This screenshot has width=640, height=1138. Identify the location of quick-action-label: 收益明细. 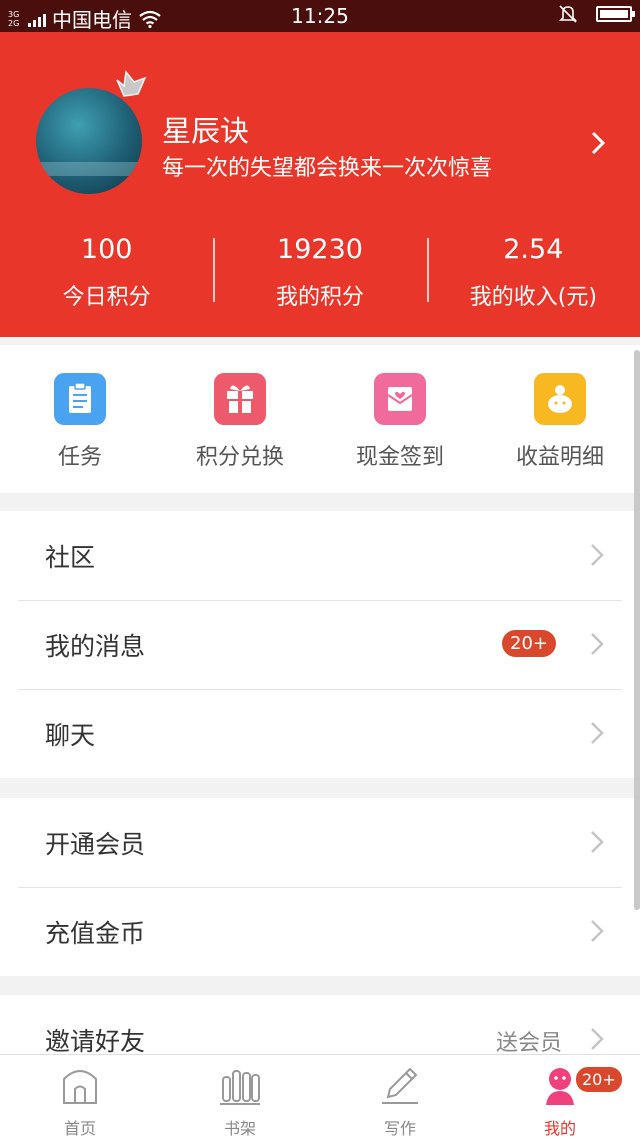
(559, 457).